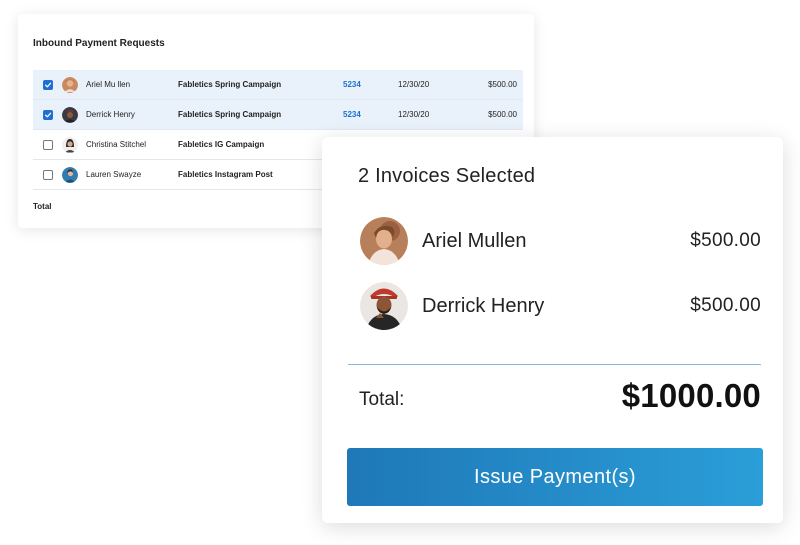 This screenshot has width=800, height=545. Describe the element at coordinates (221, 144) in the screenshot. I see `row-campaign: Fabletics IG Campaign` at that location.